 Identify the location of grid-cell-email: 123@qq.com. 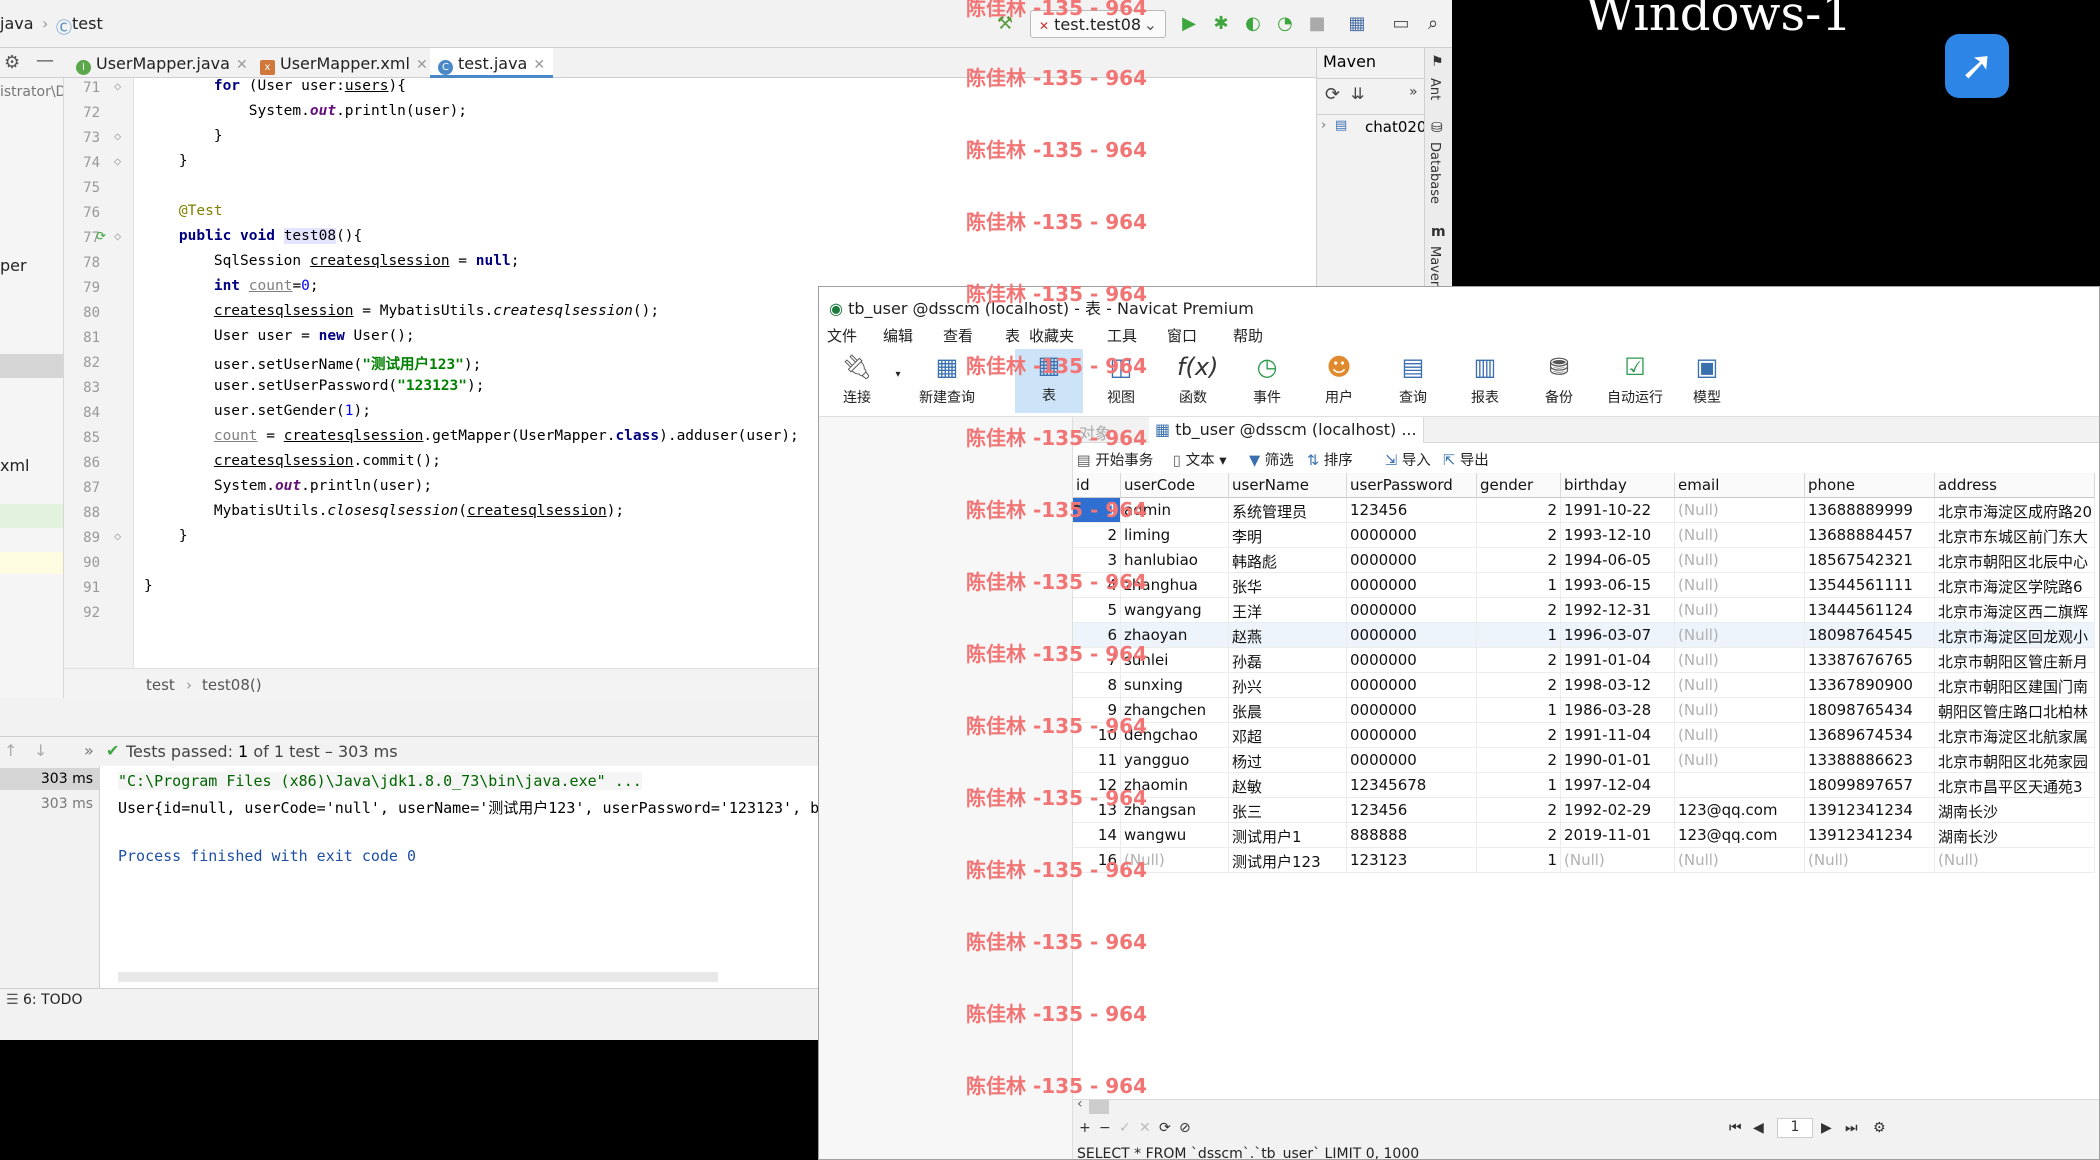
(1740, 810).